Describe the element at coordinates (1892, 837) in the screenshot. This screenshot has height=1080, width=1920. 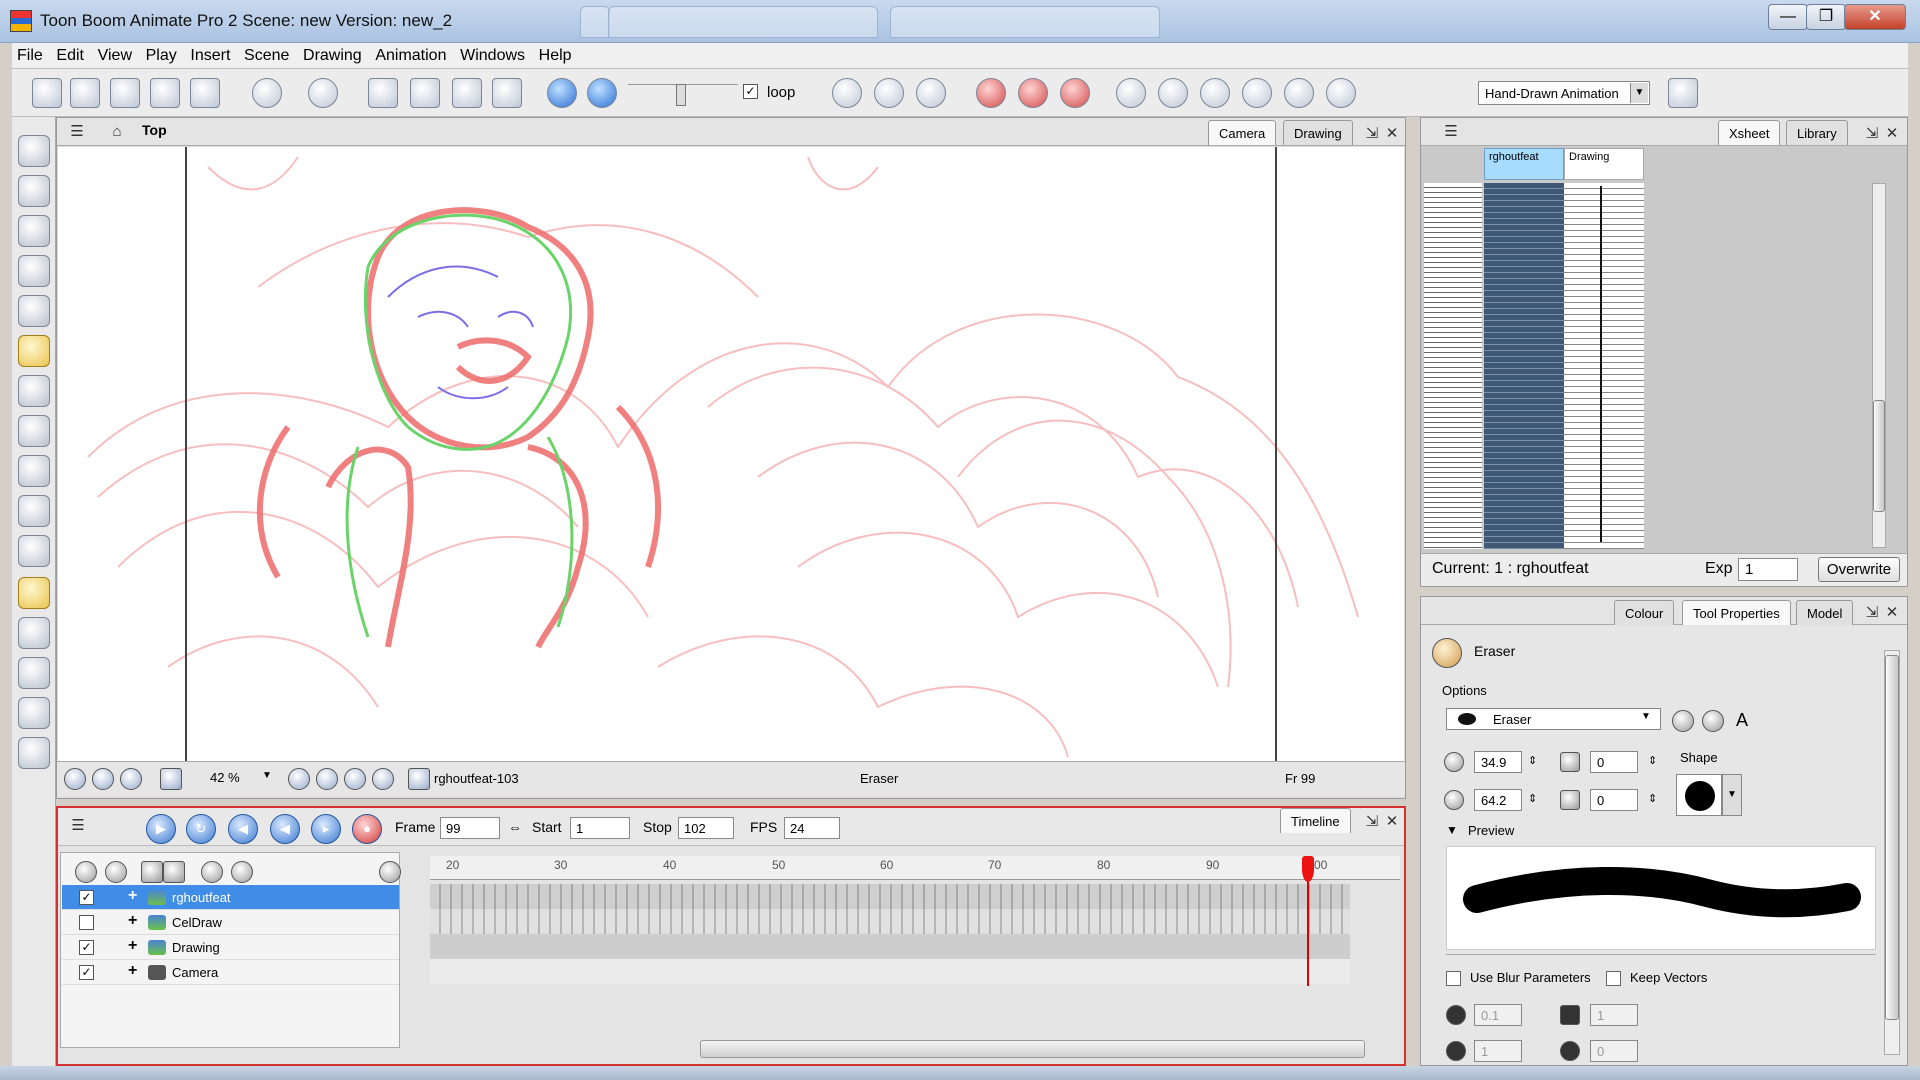
I see `tool-properties-scroll-thumb` at that location.